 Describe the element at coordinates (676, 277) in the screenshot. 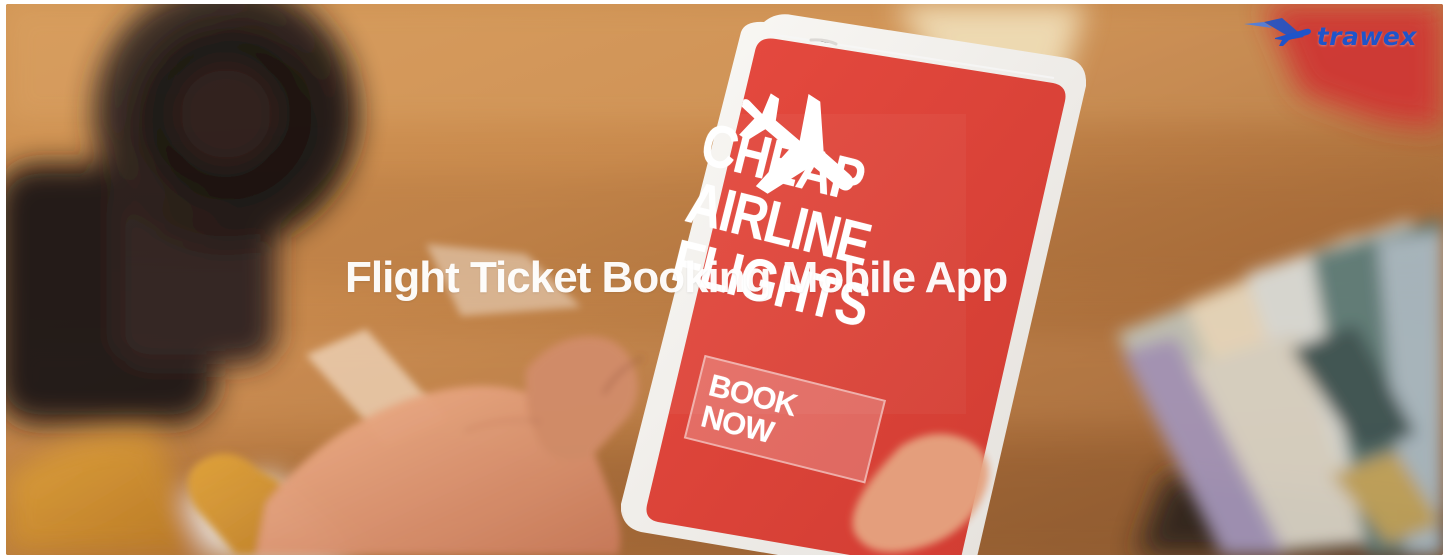

I see `hero-title: Flight Ticket Booking Mobile App` at that location.